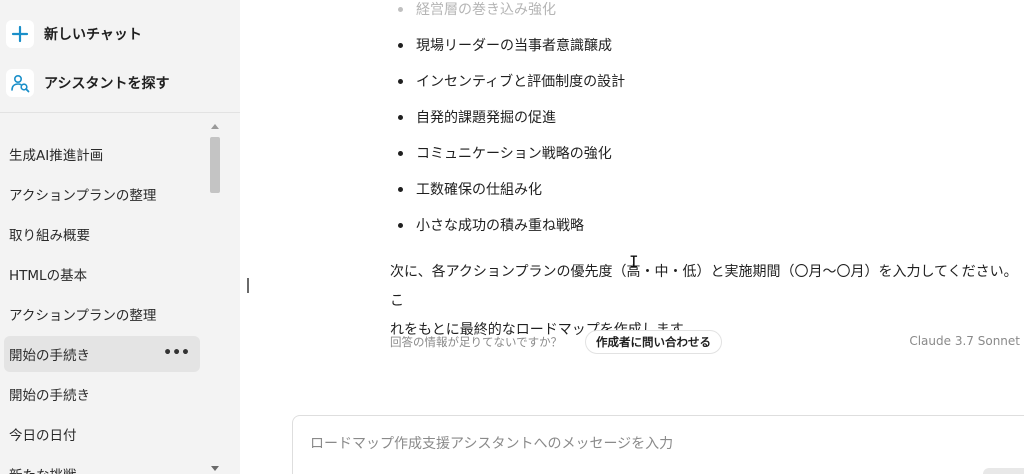 This screenshot has width=1024, height=474. I want to click on history-item-label: HTMLの基本, so click(48, 276).